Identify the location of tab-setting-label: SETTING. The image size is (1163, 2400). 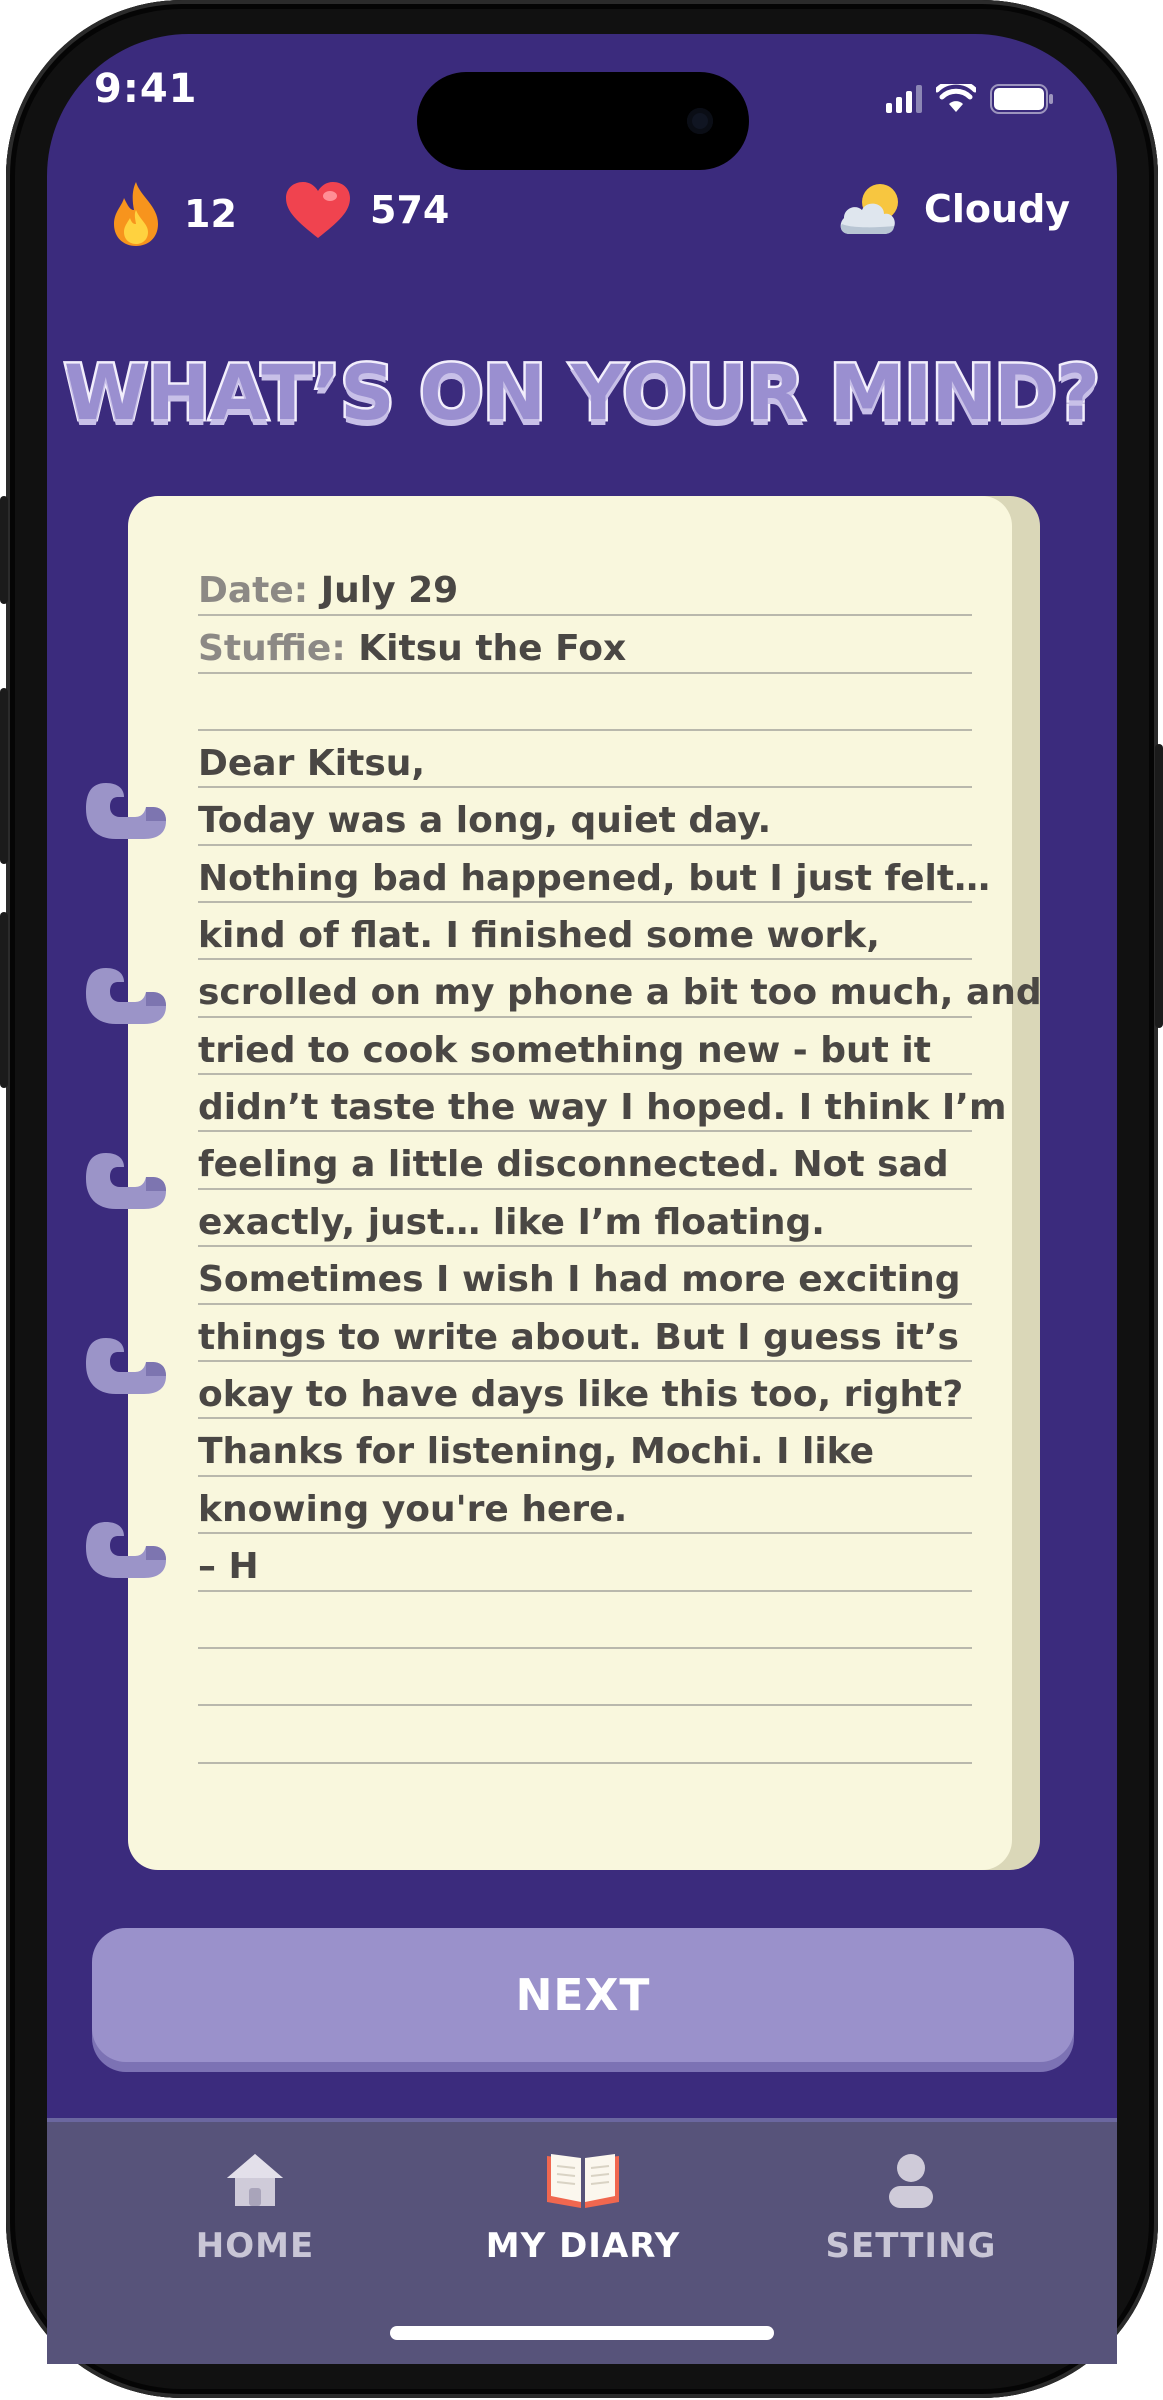
(911, 2246).